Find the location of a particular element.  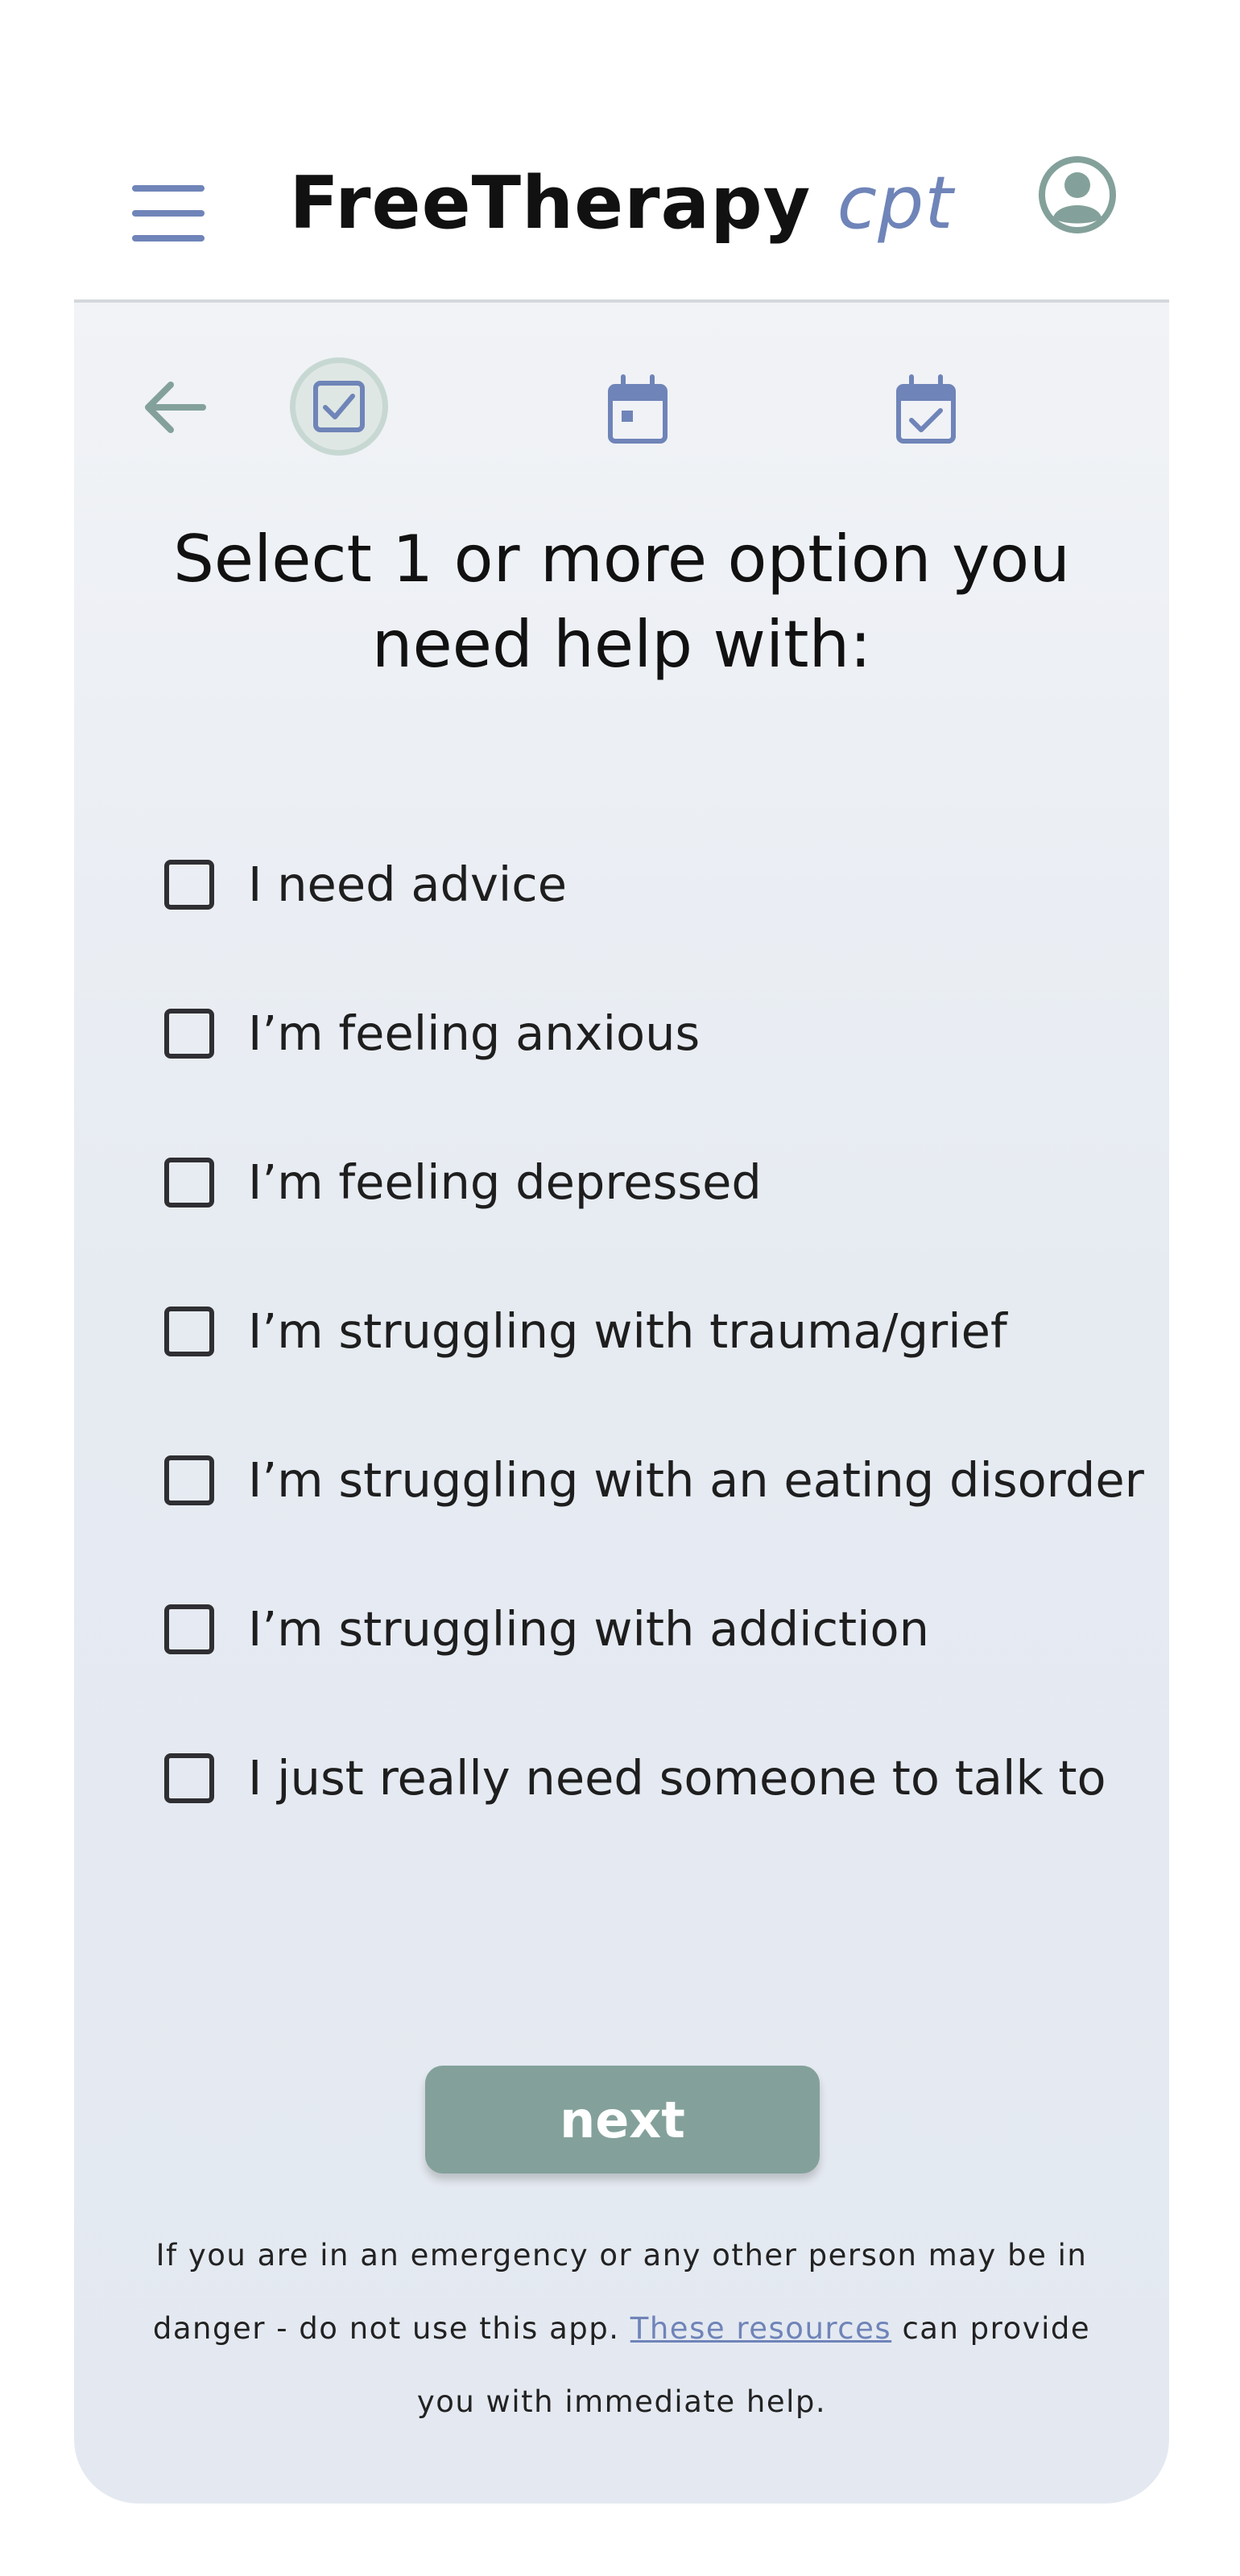

user-circle-icon is located at coordinates (1077, 194).